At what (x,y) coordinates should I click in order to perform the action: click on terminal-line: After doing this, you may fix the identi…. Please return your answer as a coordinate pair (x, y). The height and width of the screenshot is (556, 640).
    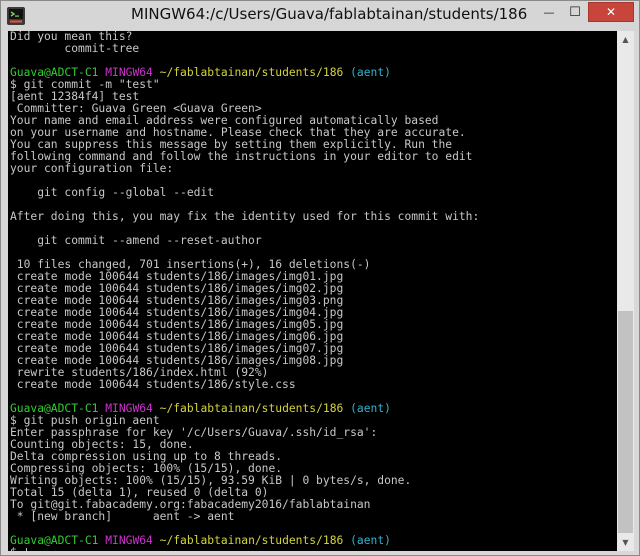
    Looking at the image, I should click on (245, 216).